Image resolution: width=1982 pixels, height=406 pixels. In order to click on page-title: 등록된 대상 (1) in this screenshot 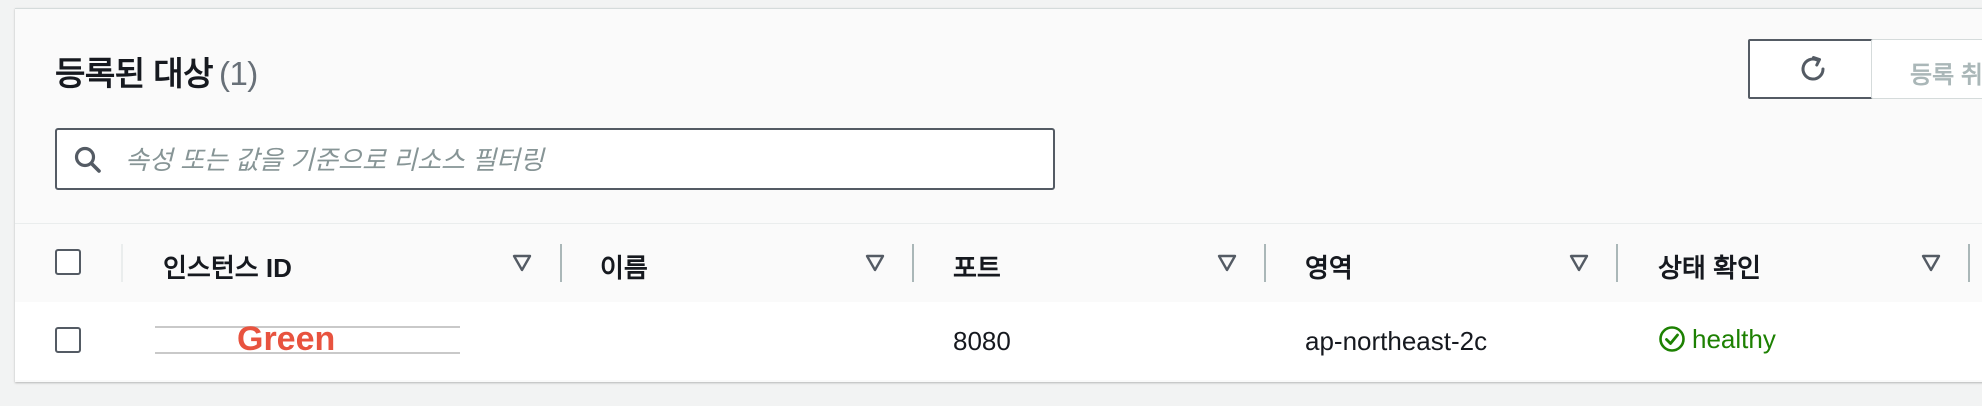, I will do `click(156, 71)`.